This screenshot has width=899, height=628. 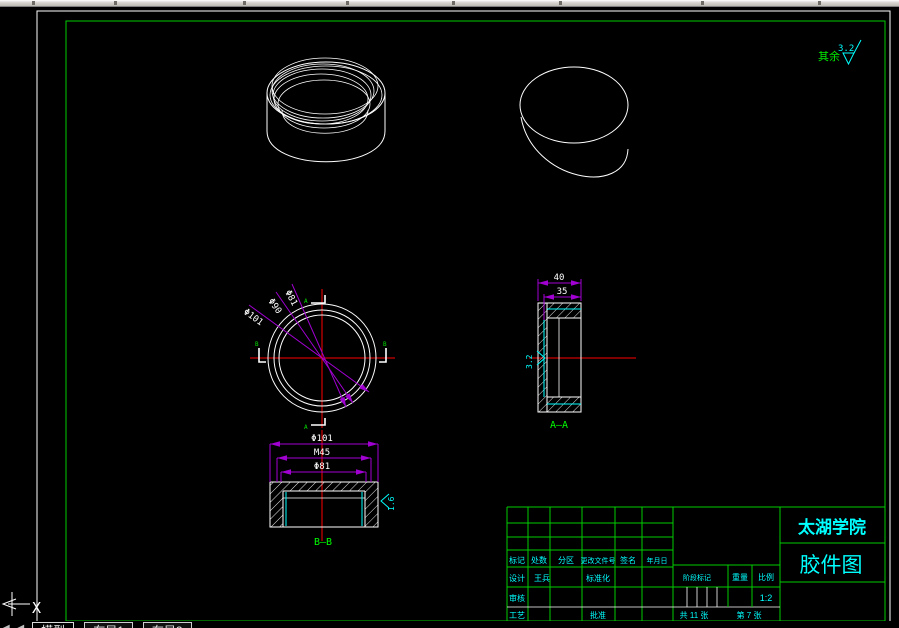 What do you see at coordinates (598, 615) in the screenshot?
I see `tb-approve-label: 批准` at bounding box center [598, 615].